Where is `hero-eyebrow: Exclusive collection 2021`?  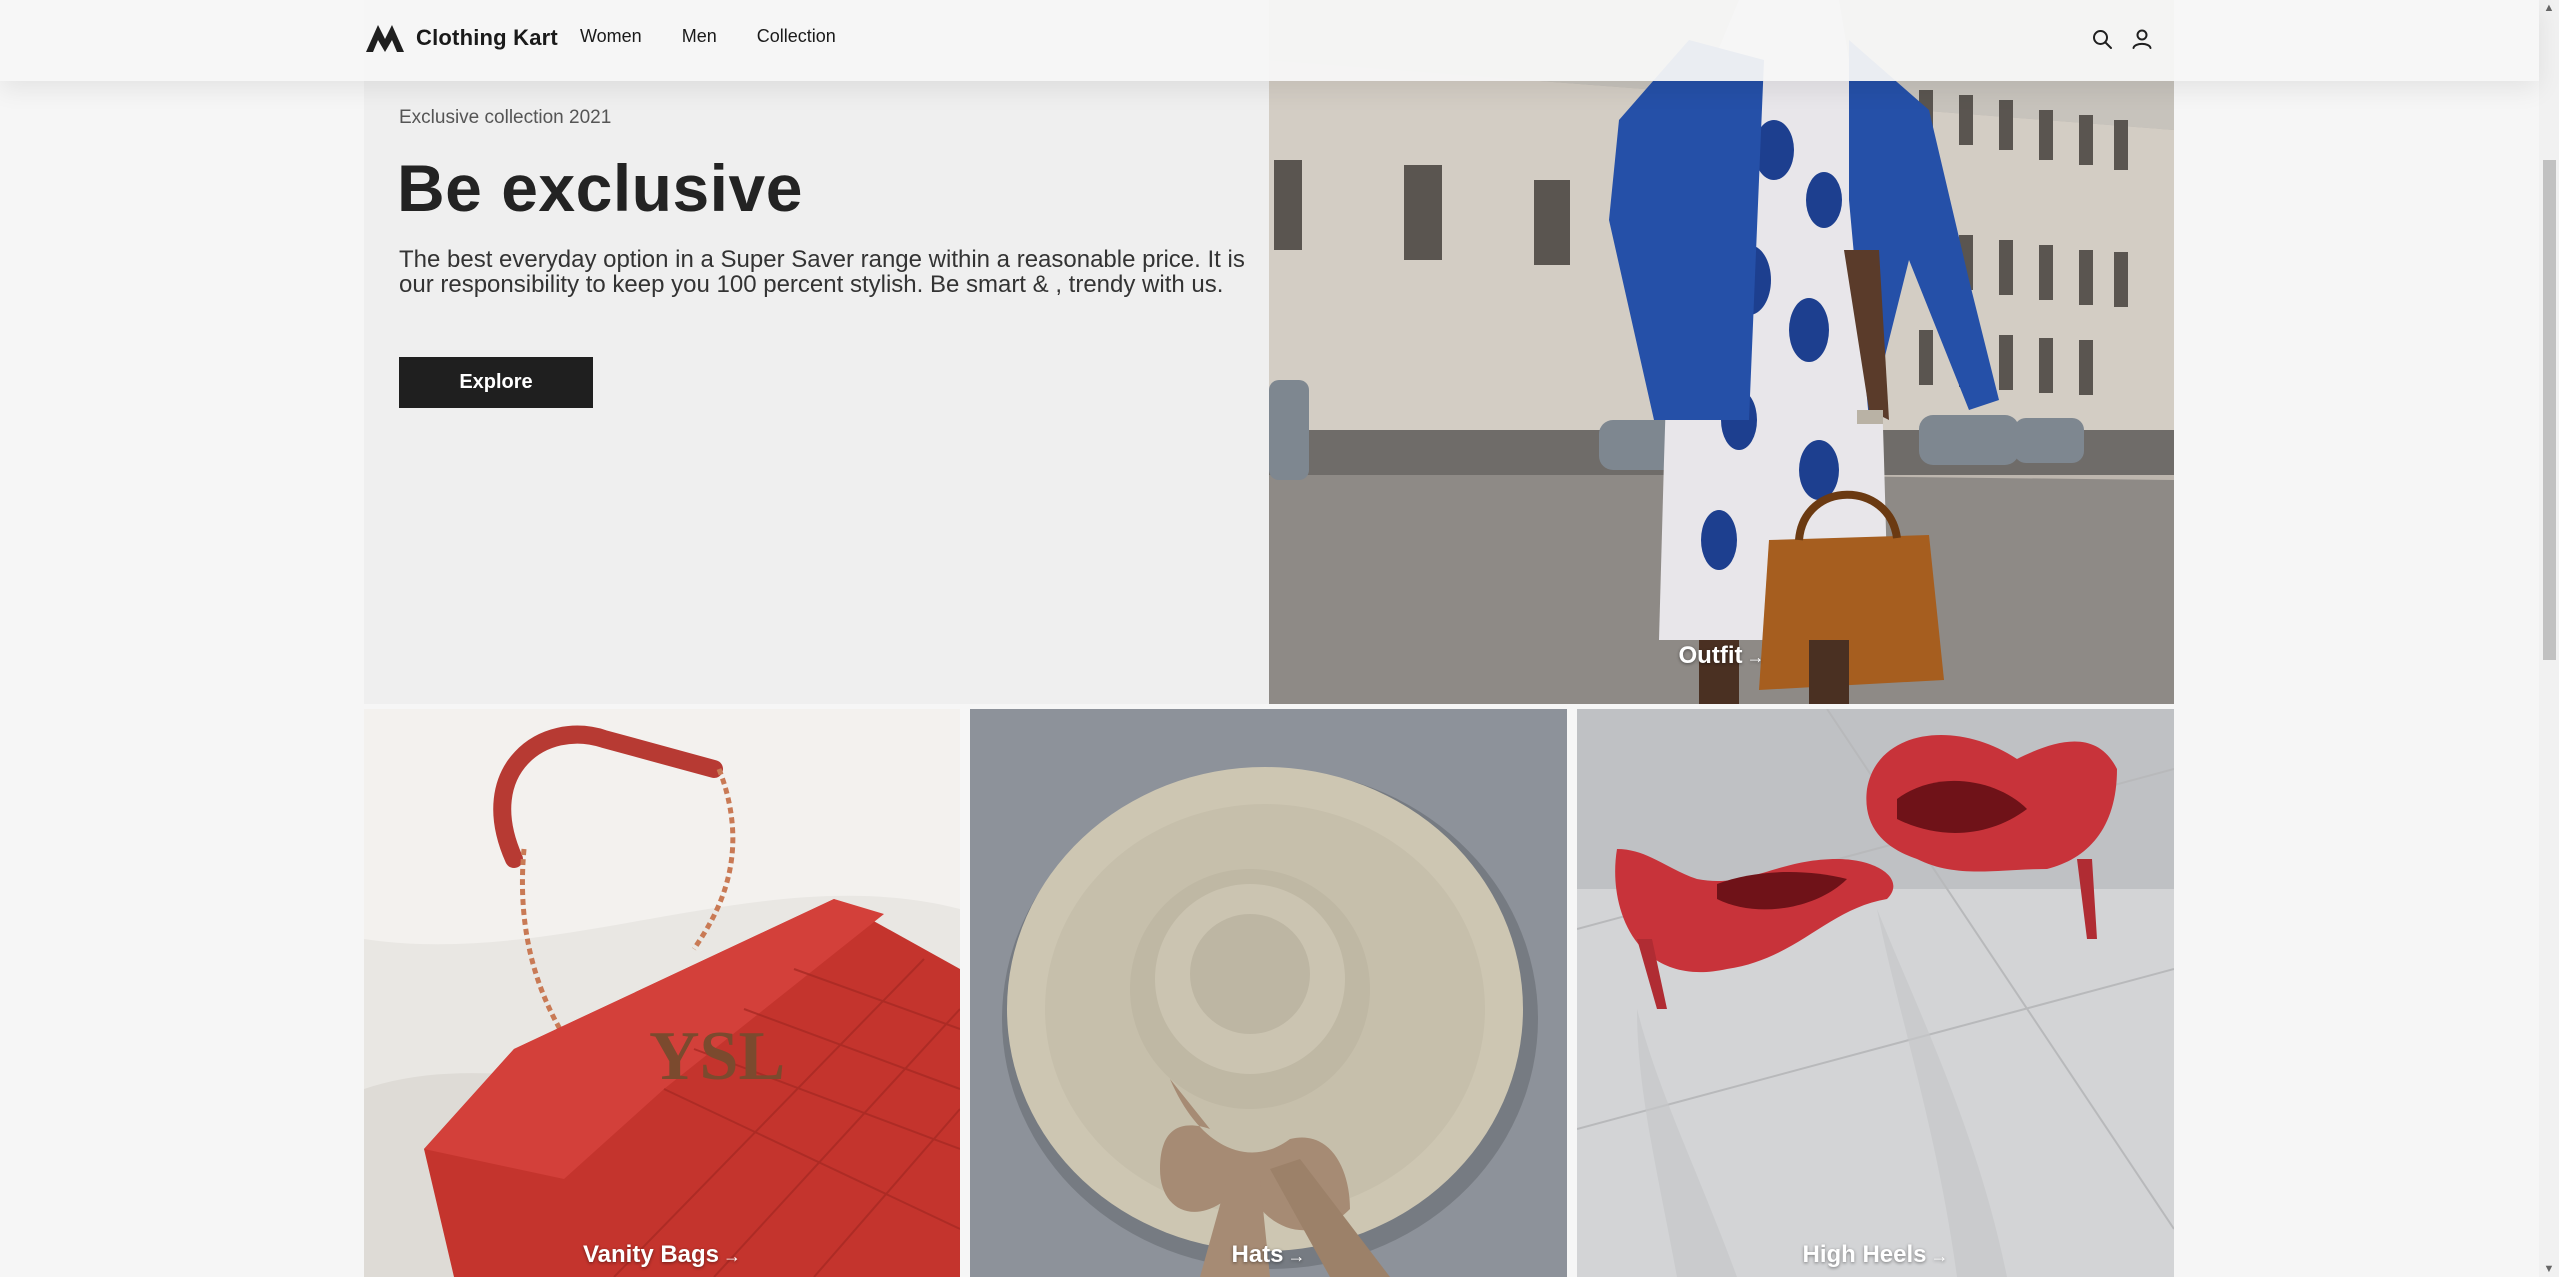
hero-eyebrow: Exclusive collection 2021 is located at coordinates (505, 117).